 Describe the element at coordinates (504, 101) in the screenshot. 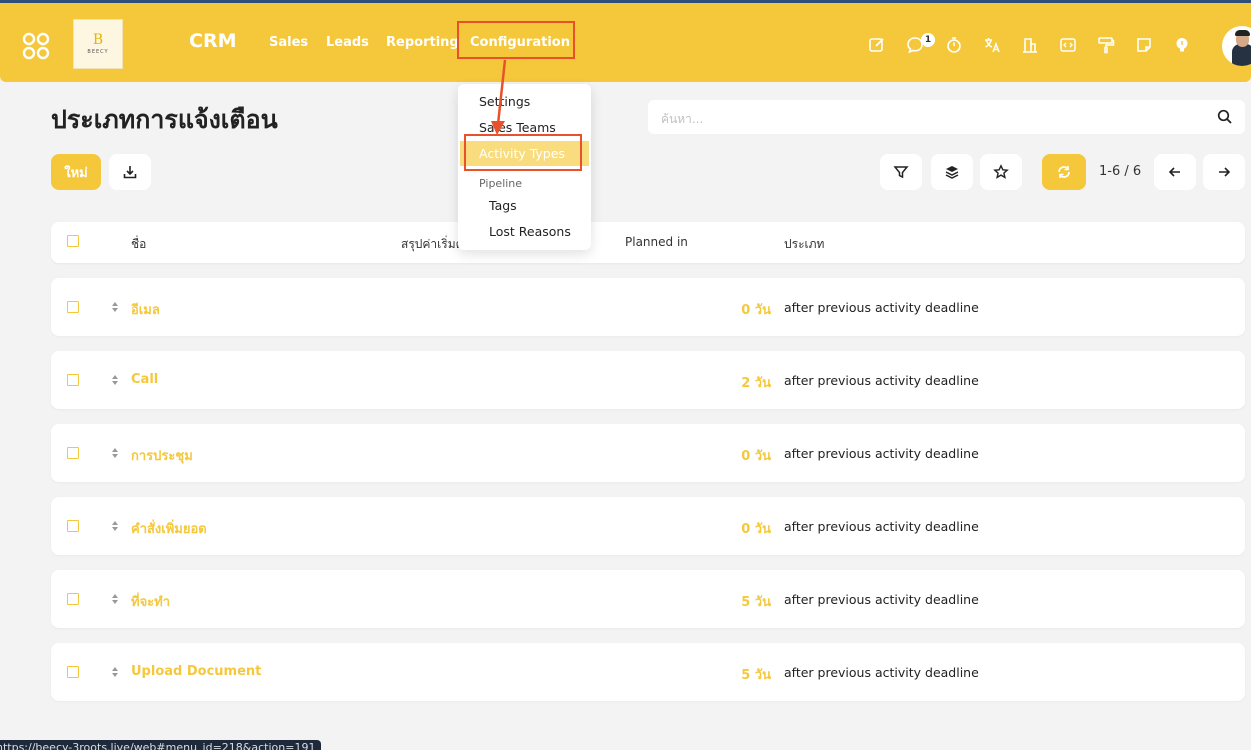

I see `menu-item-settings: Settings` at that location.